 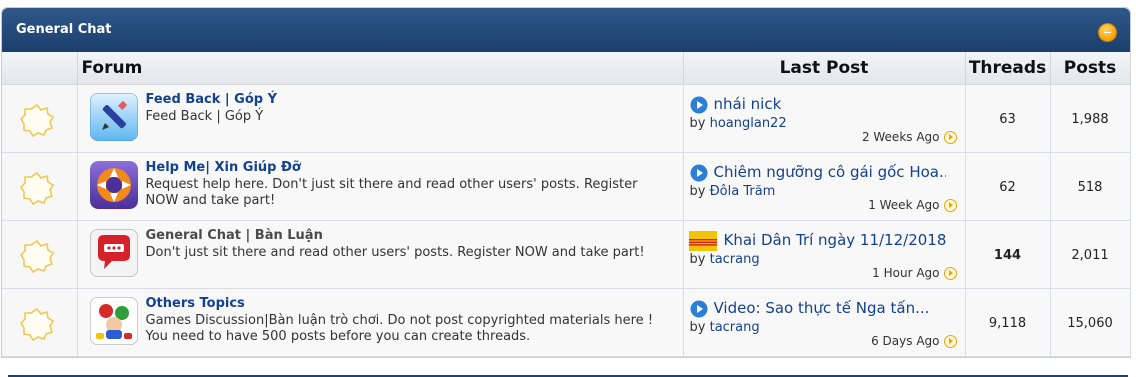 What do you see at coordinates (824, 118) in the screenshot?
I see `last-post-cell: nhái nick by hoanglan22 2 Weeks Ago` at bounding box center [824, 118].